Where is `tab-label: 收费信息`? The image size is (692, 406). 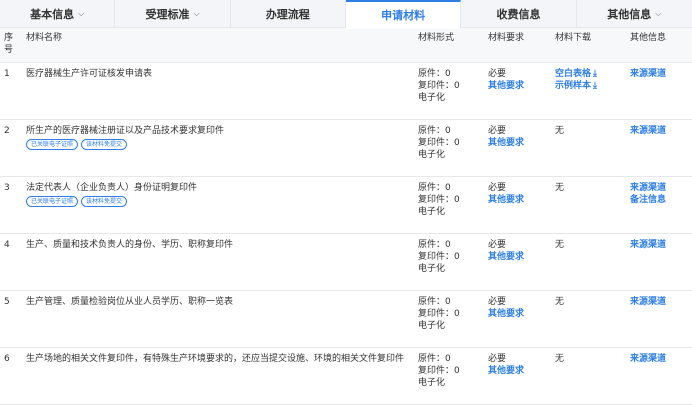
tab-label: 收费信息 is located at coordinates (518, 14).